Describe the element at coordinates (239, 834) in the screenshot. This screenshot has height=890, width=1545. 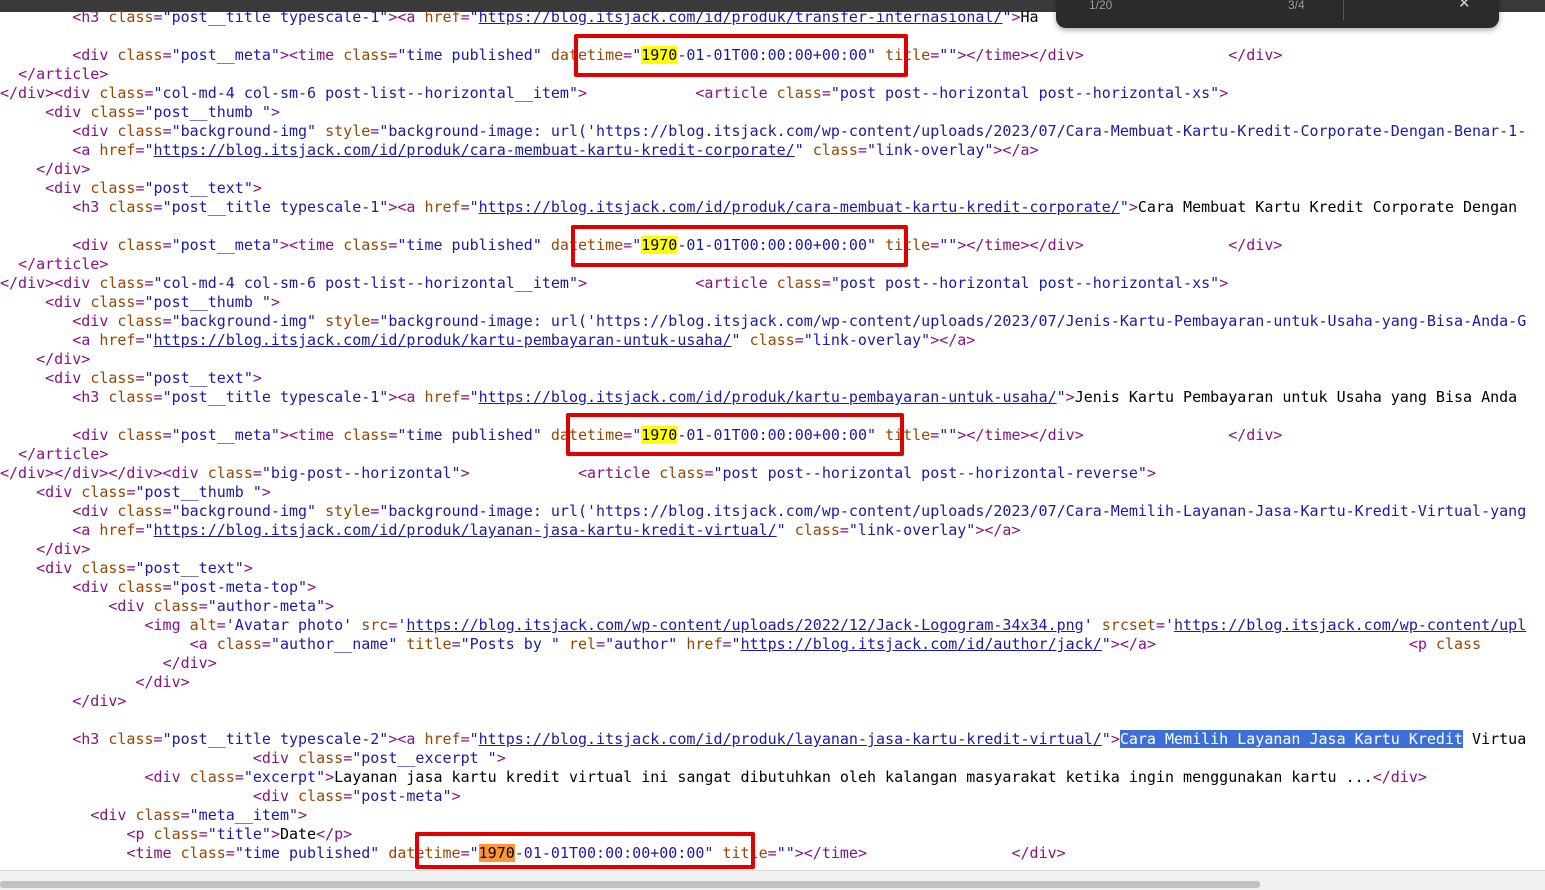
I see `code-line: <p class="title">Date</p>` at that location.